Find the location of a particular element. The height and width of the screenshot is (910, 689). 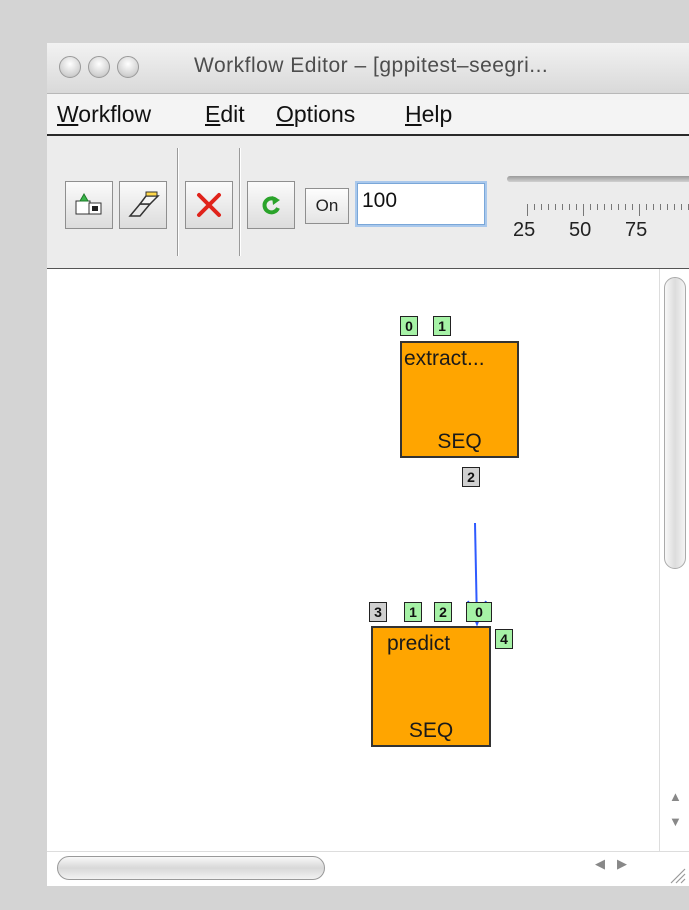

vertical-scrollbar: ▲ ▼ is located at coordinates (674, 560).